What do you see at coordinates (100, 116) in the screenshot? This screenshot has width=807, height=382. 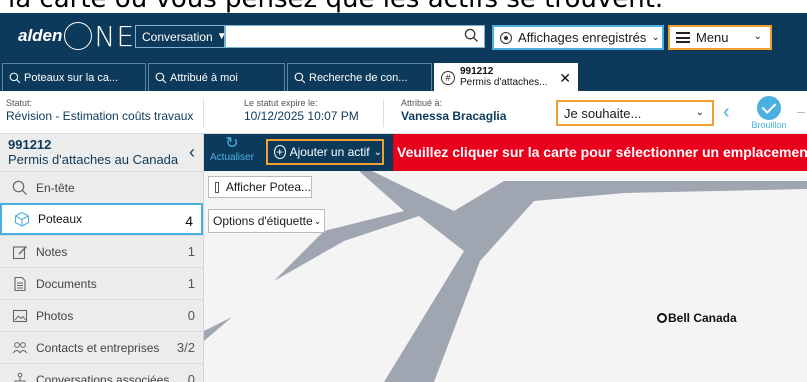 I see `status-value: Révision - Estimation coûts travaux` at bounding box center [100, 116].